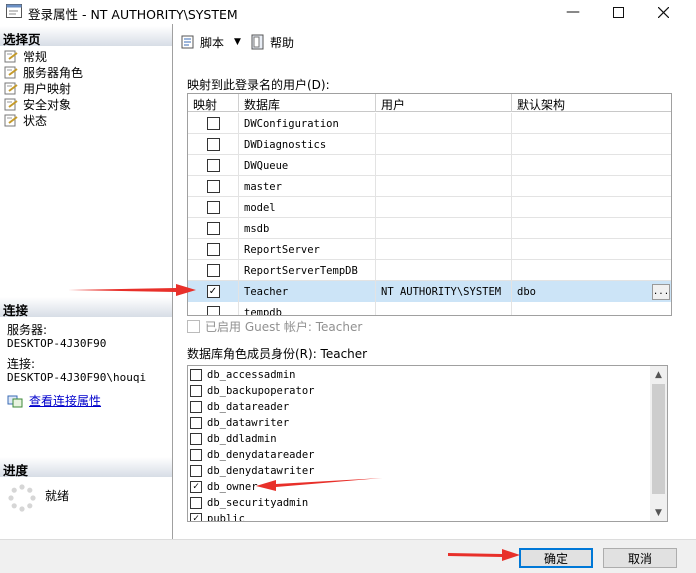 This screenshot has height=573, width=696. I want to click on connection-info: 连接: DESKTOP-4J30F90\houqi, so click(76, 371).